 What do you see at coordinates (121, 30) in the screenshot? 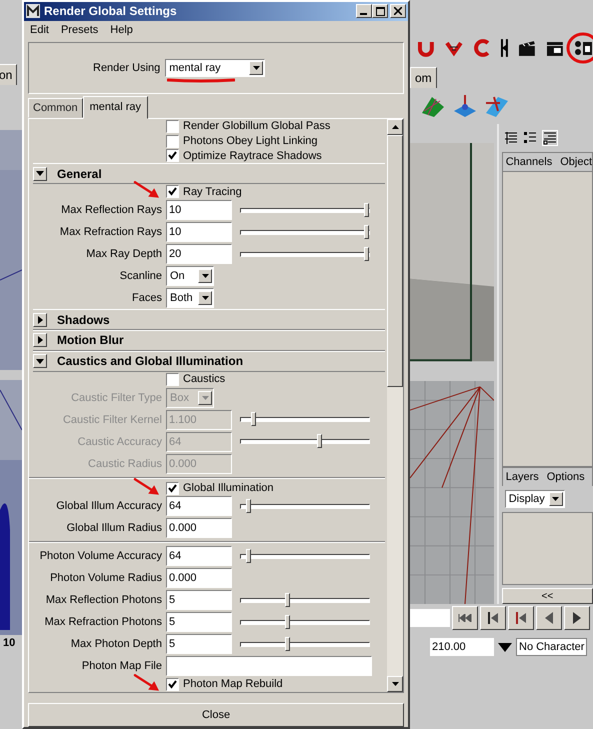
I see `menu-item: Help` at bounding box center [121, 30].